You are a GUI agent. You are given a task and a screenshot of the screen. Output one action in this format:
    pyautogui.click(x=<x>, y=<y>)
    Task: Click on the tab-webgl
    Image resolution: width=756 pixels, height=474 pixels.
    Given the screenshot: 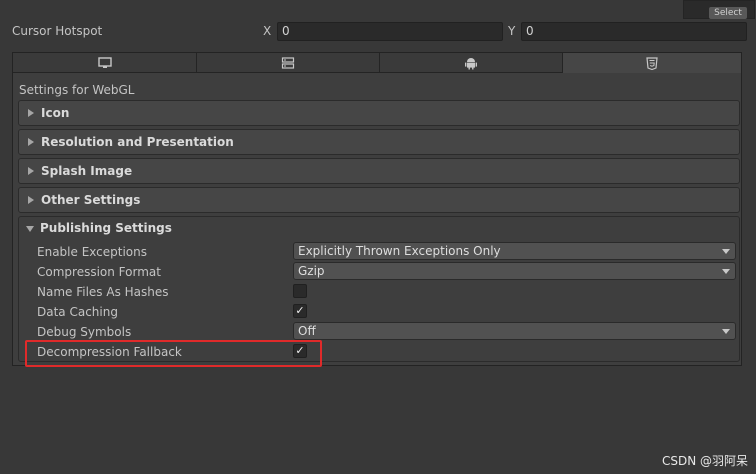 What is the action you would take?
    pyautogui.click(x=652, y=63)
    